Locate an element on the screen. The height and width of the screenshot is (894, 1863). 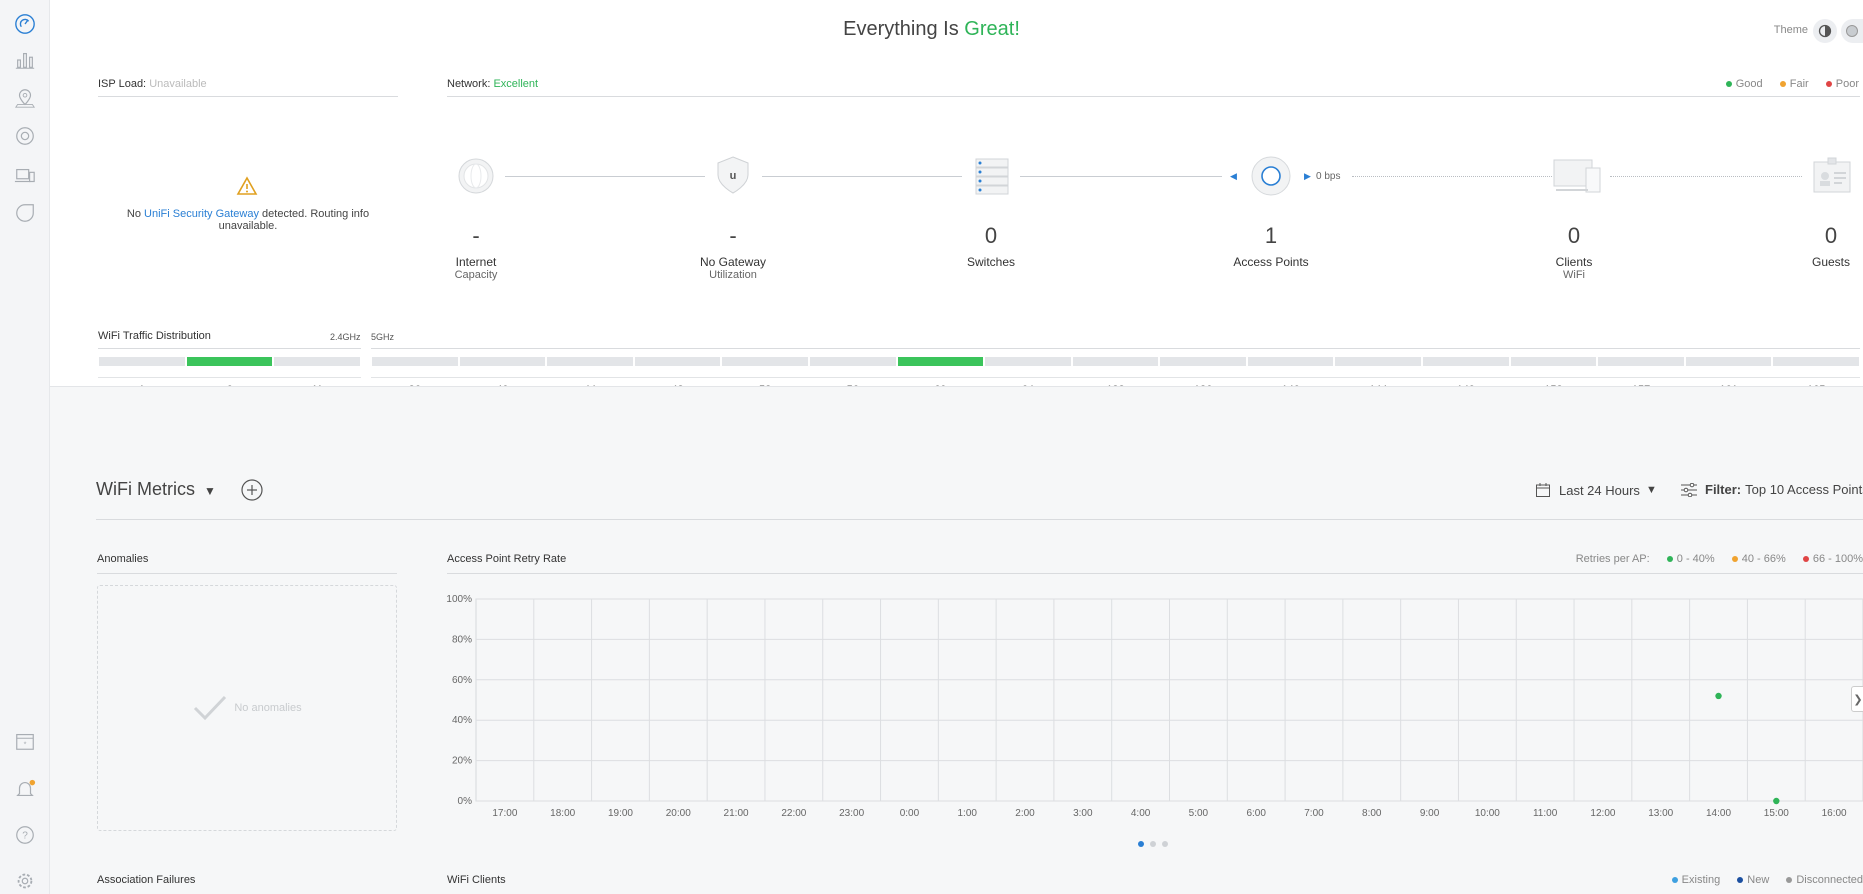
x-tick-label: 3:00 is located at coordinates (1083, 813).